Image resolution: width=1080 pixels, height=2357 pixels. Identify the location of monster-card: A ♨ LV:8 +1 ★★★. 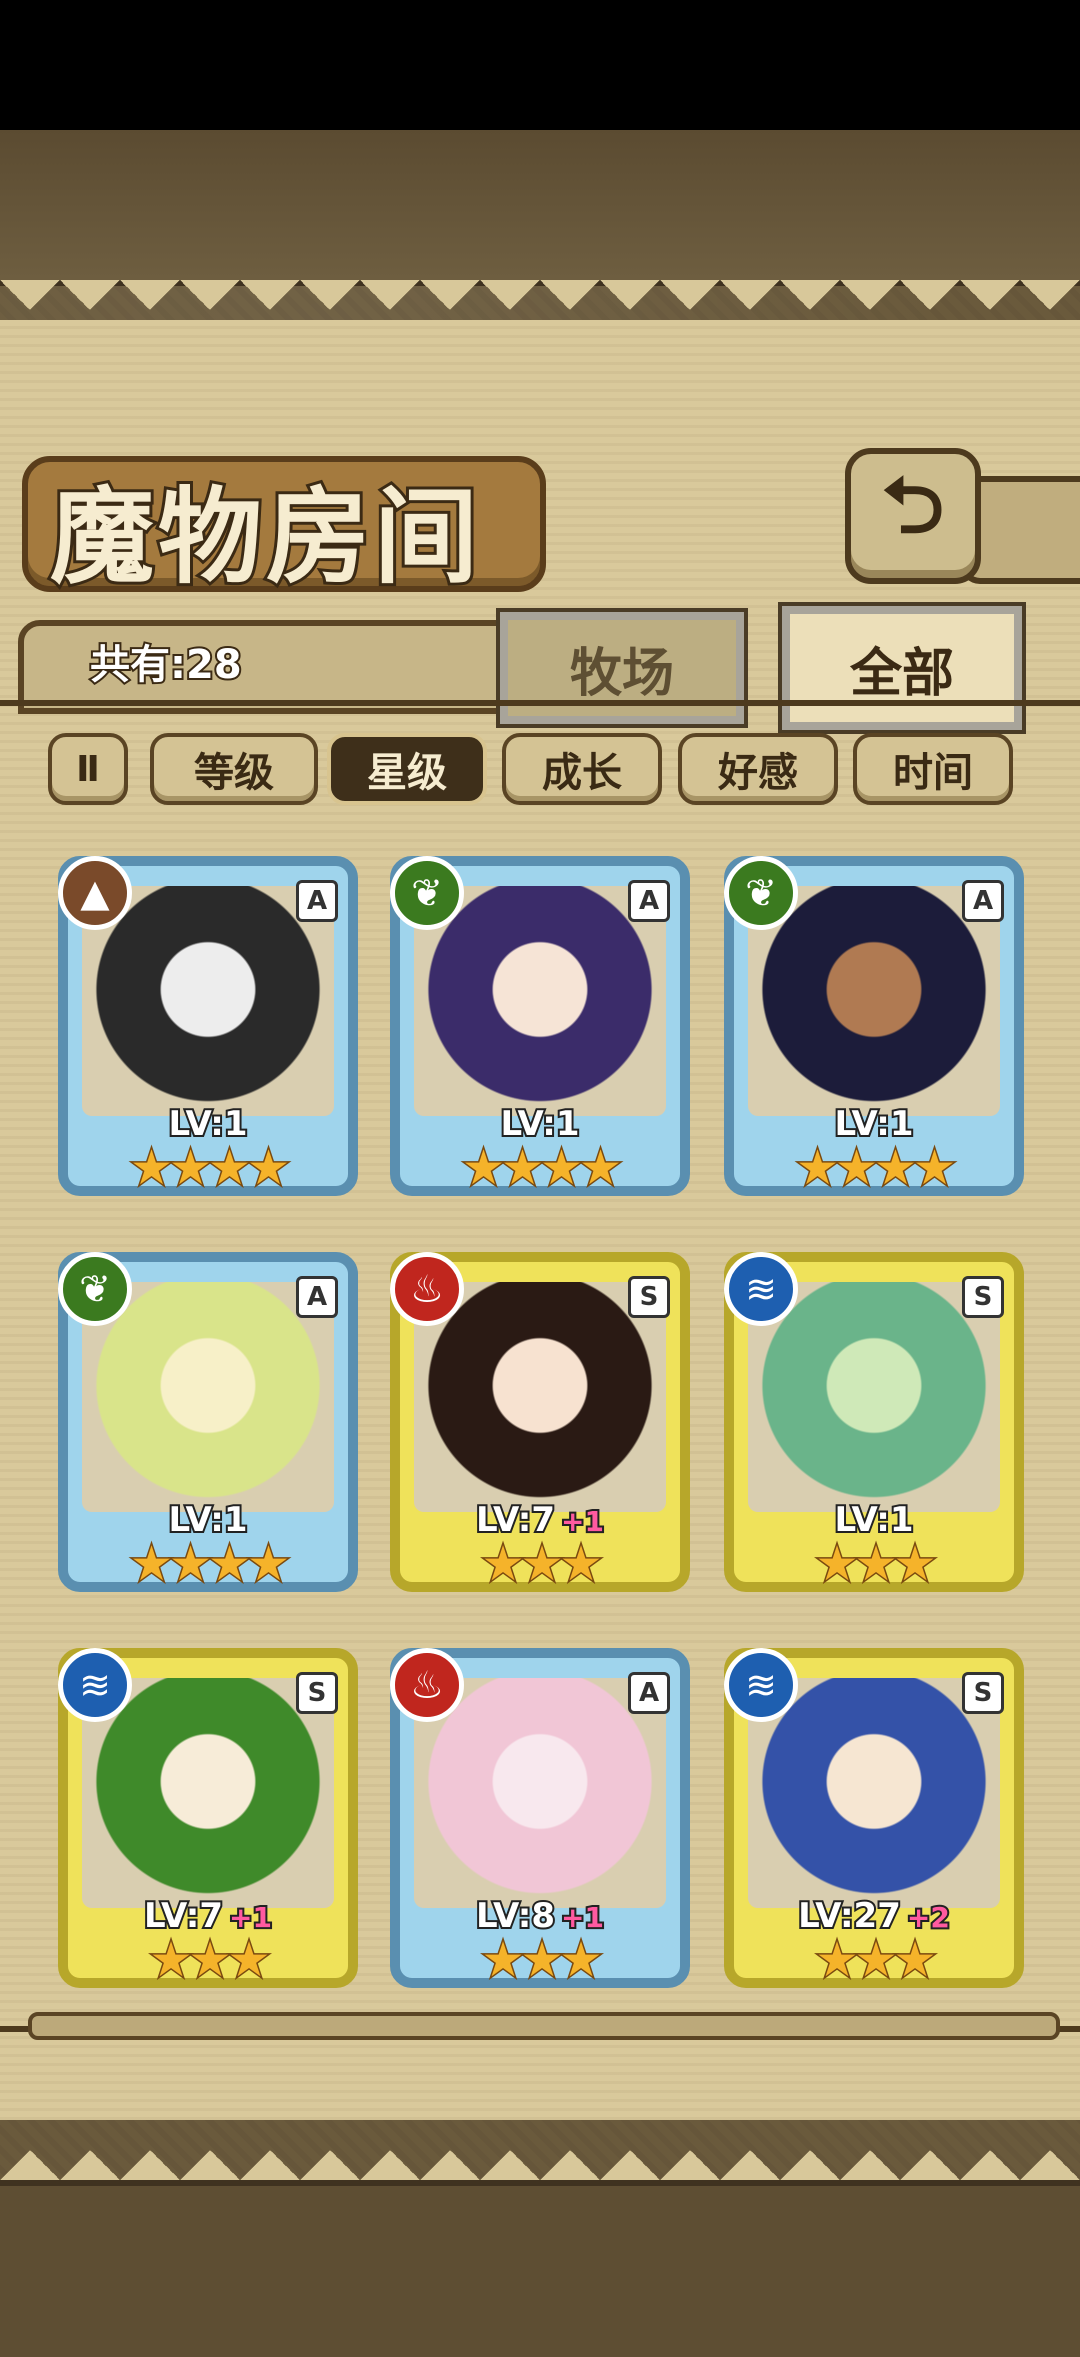
(540, 1819).